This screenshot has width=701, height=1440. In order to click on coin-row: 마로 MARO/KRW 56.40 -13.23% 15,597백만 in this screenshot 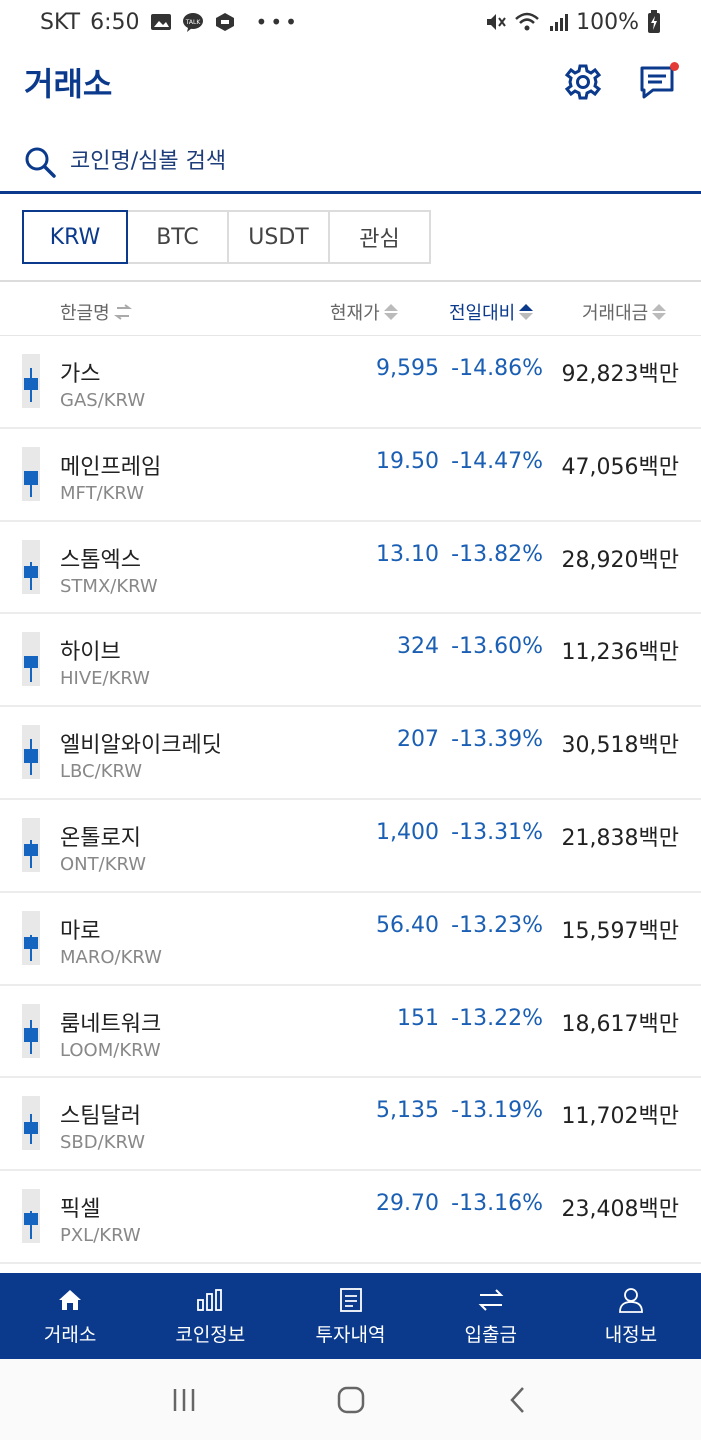, I will do `click(350, 939)`.